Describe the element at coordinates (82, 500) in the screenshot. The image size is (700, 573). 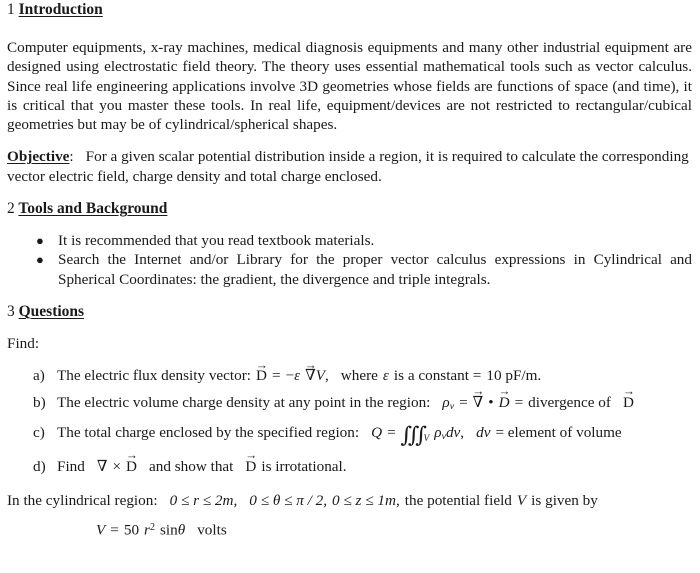
I see `region-lead: In the cylindrical region:` at that location.